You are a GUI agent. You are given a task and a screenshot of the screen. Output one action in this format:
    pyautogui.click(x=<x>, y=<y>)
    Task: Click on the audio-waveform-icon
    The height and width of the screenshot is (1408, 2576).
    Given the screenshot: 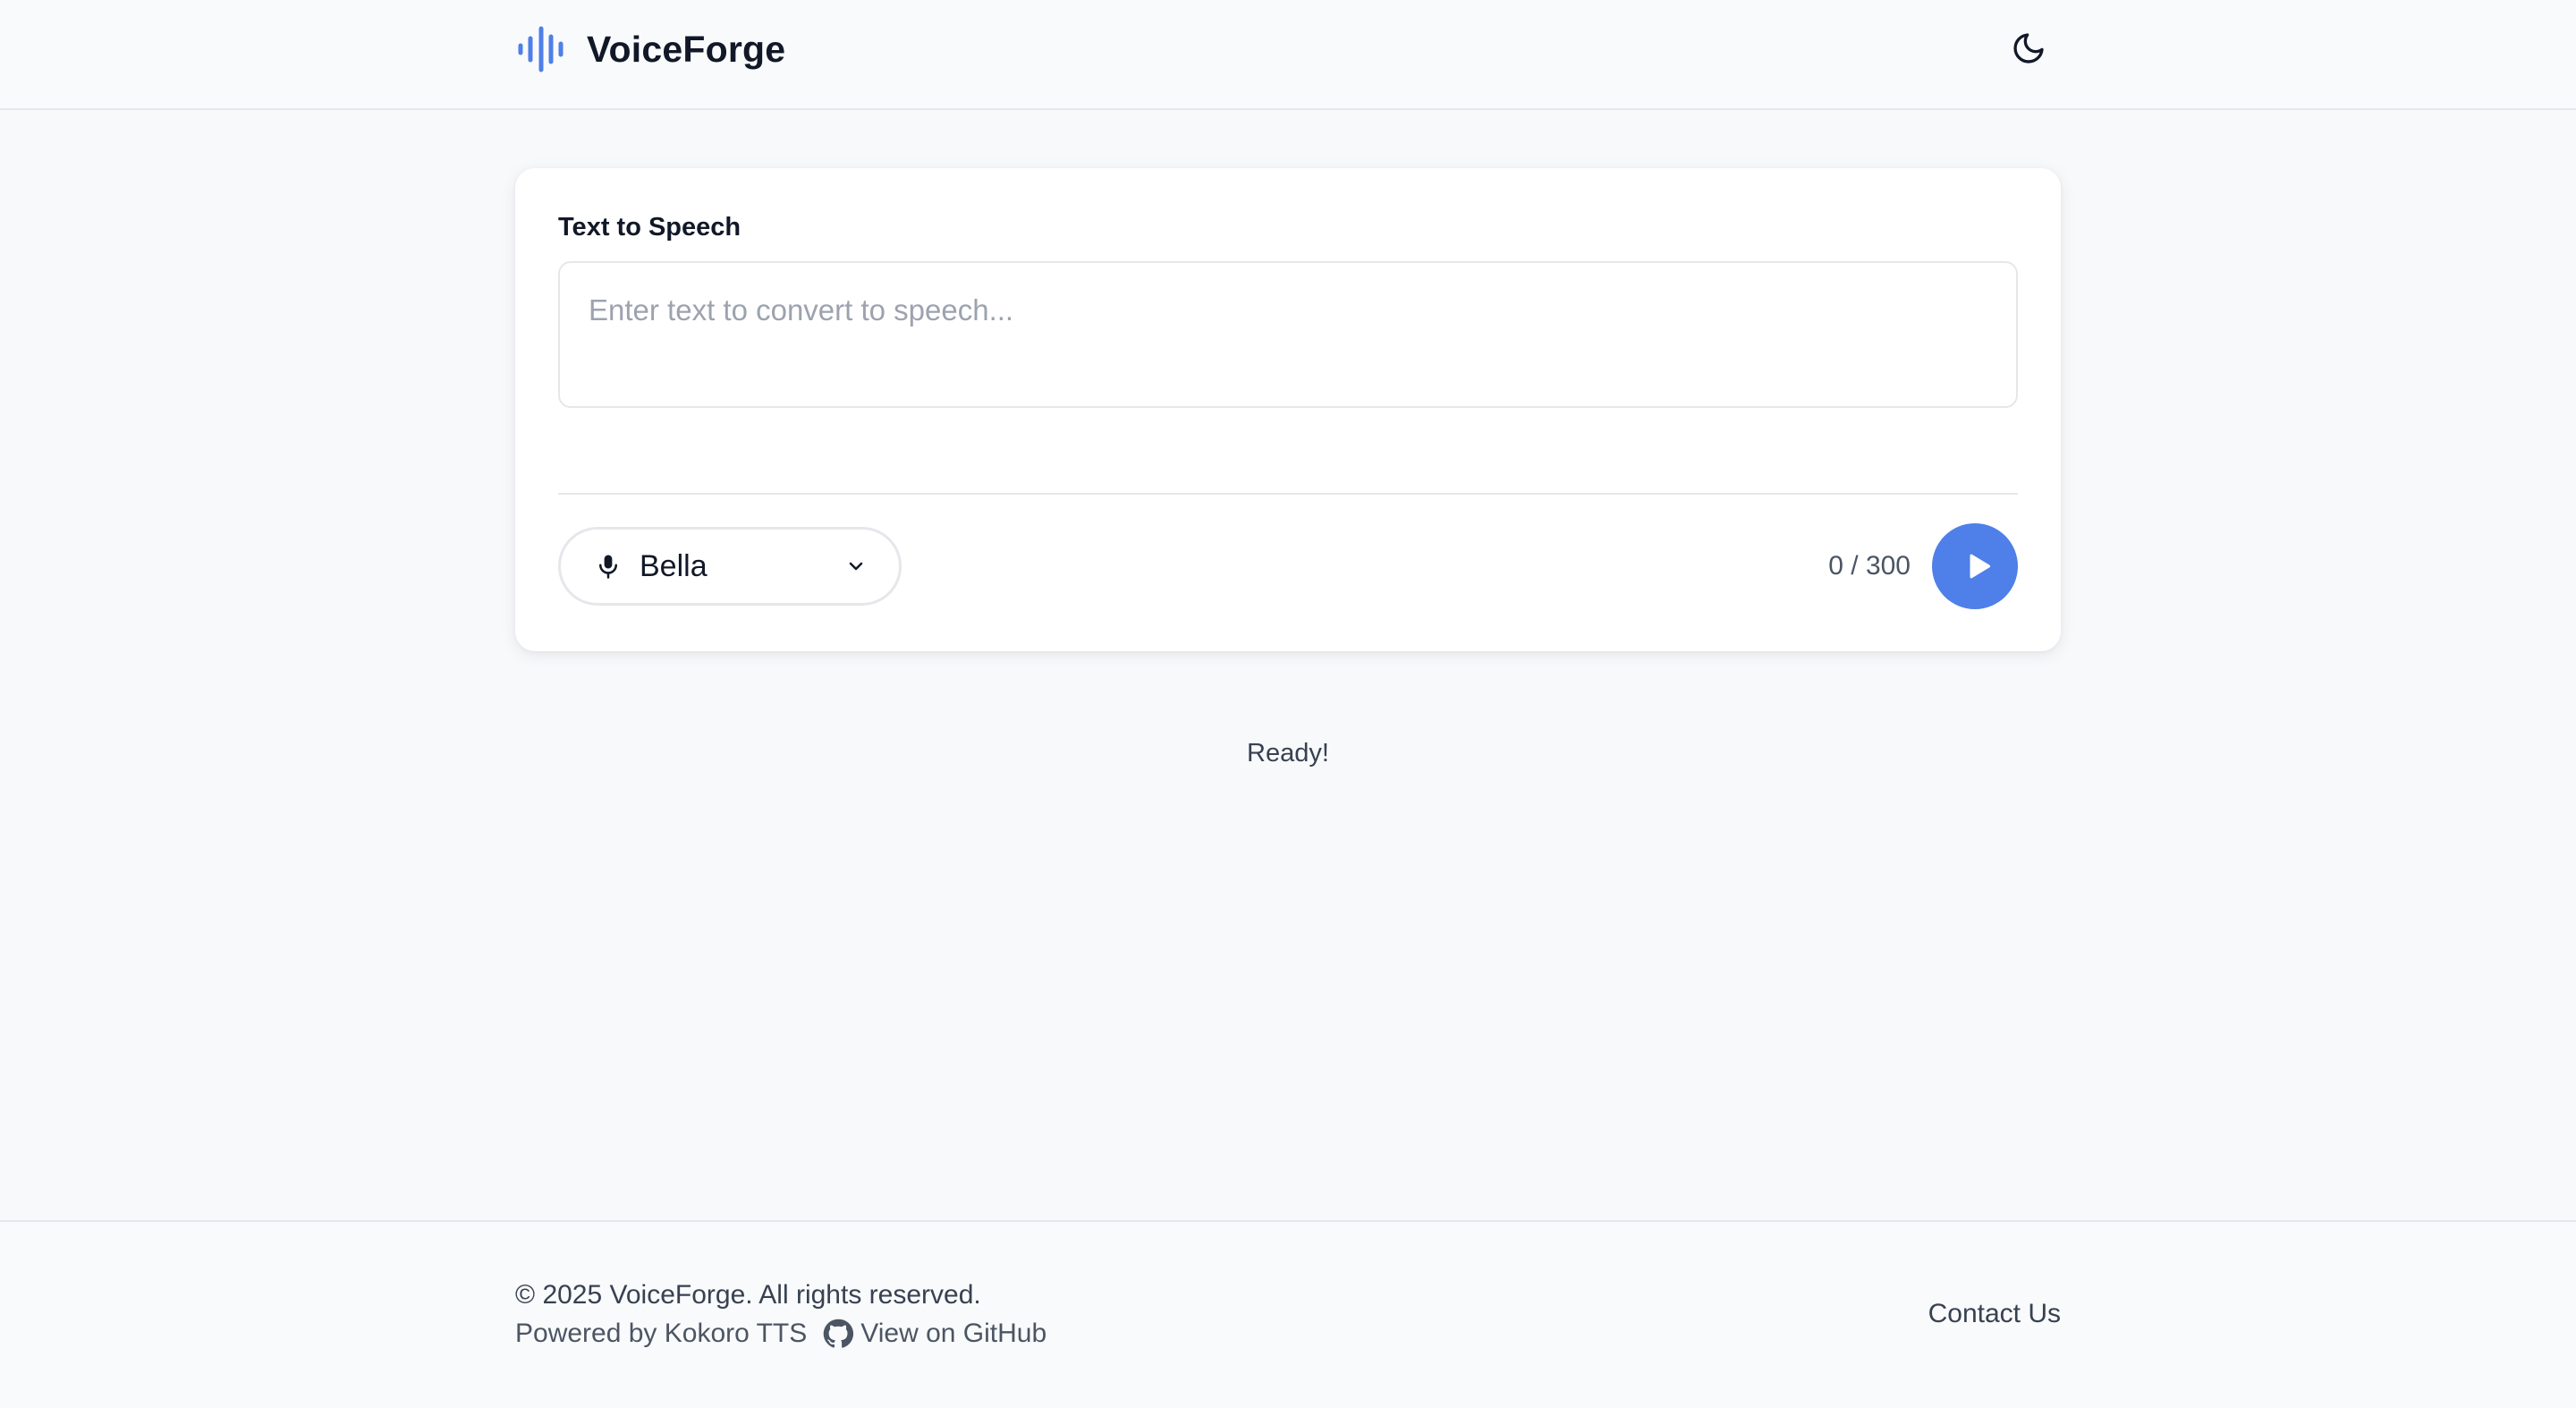 What is the action you would take?
    pyautogui.click(x=541, y=49)
    